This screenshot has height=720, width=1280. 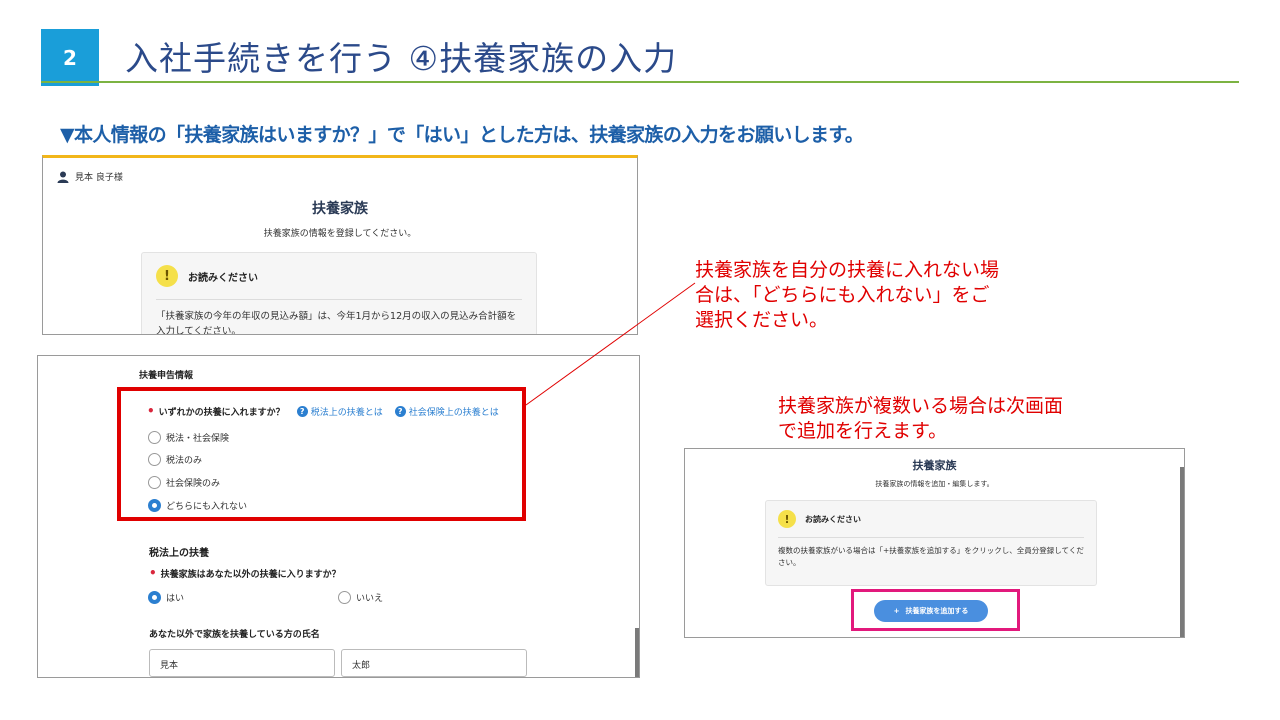 I want to click on option-no: いいえ, so click(x=360, y=597).